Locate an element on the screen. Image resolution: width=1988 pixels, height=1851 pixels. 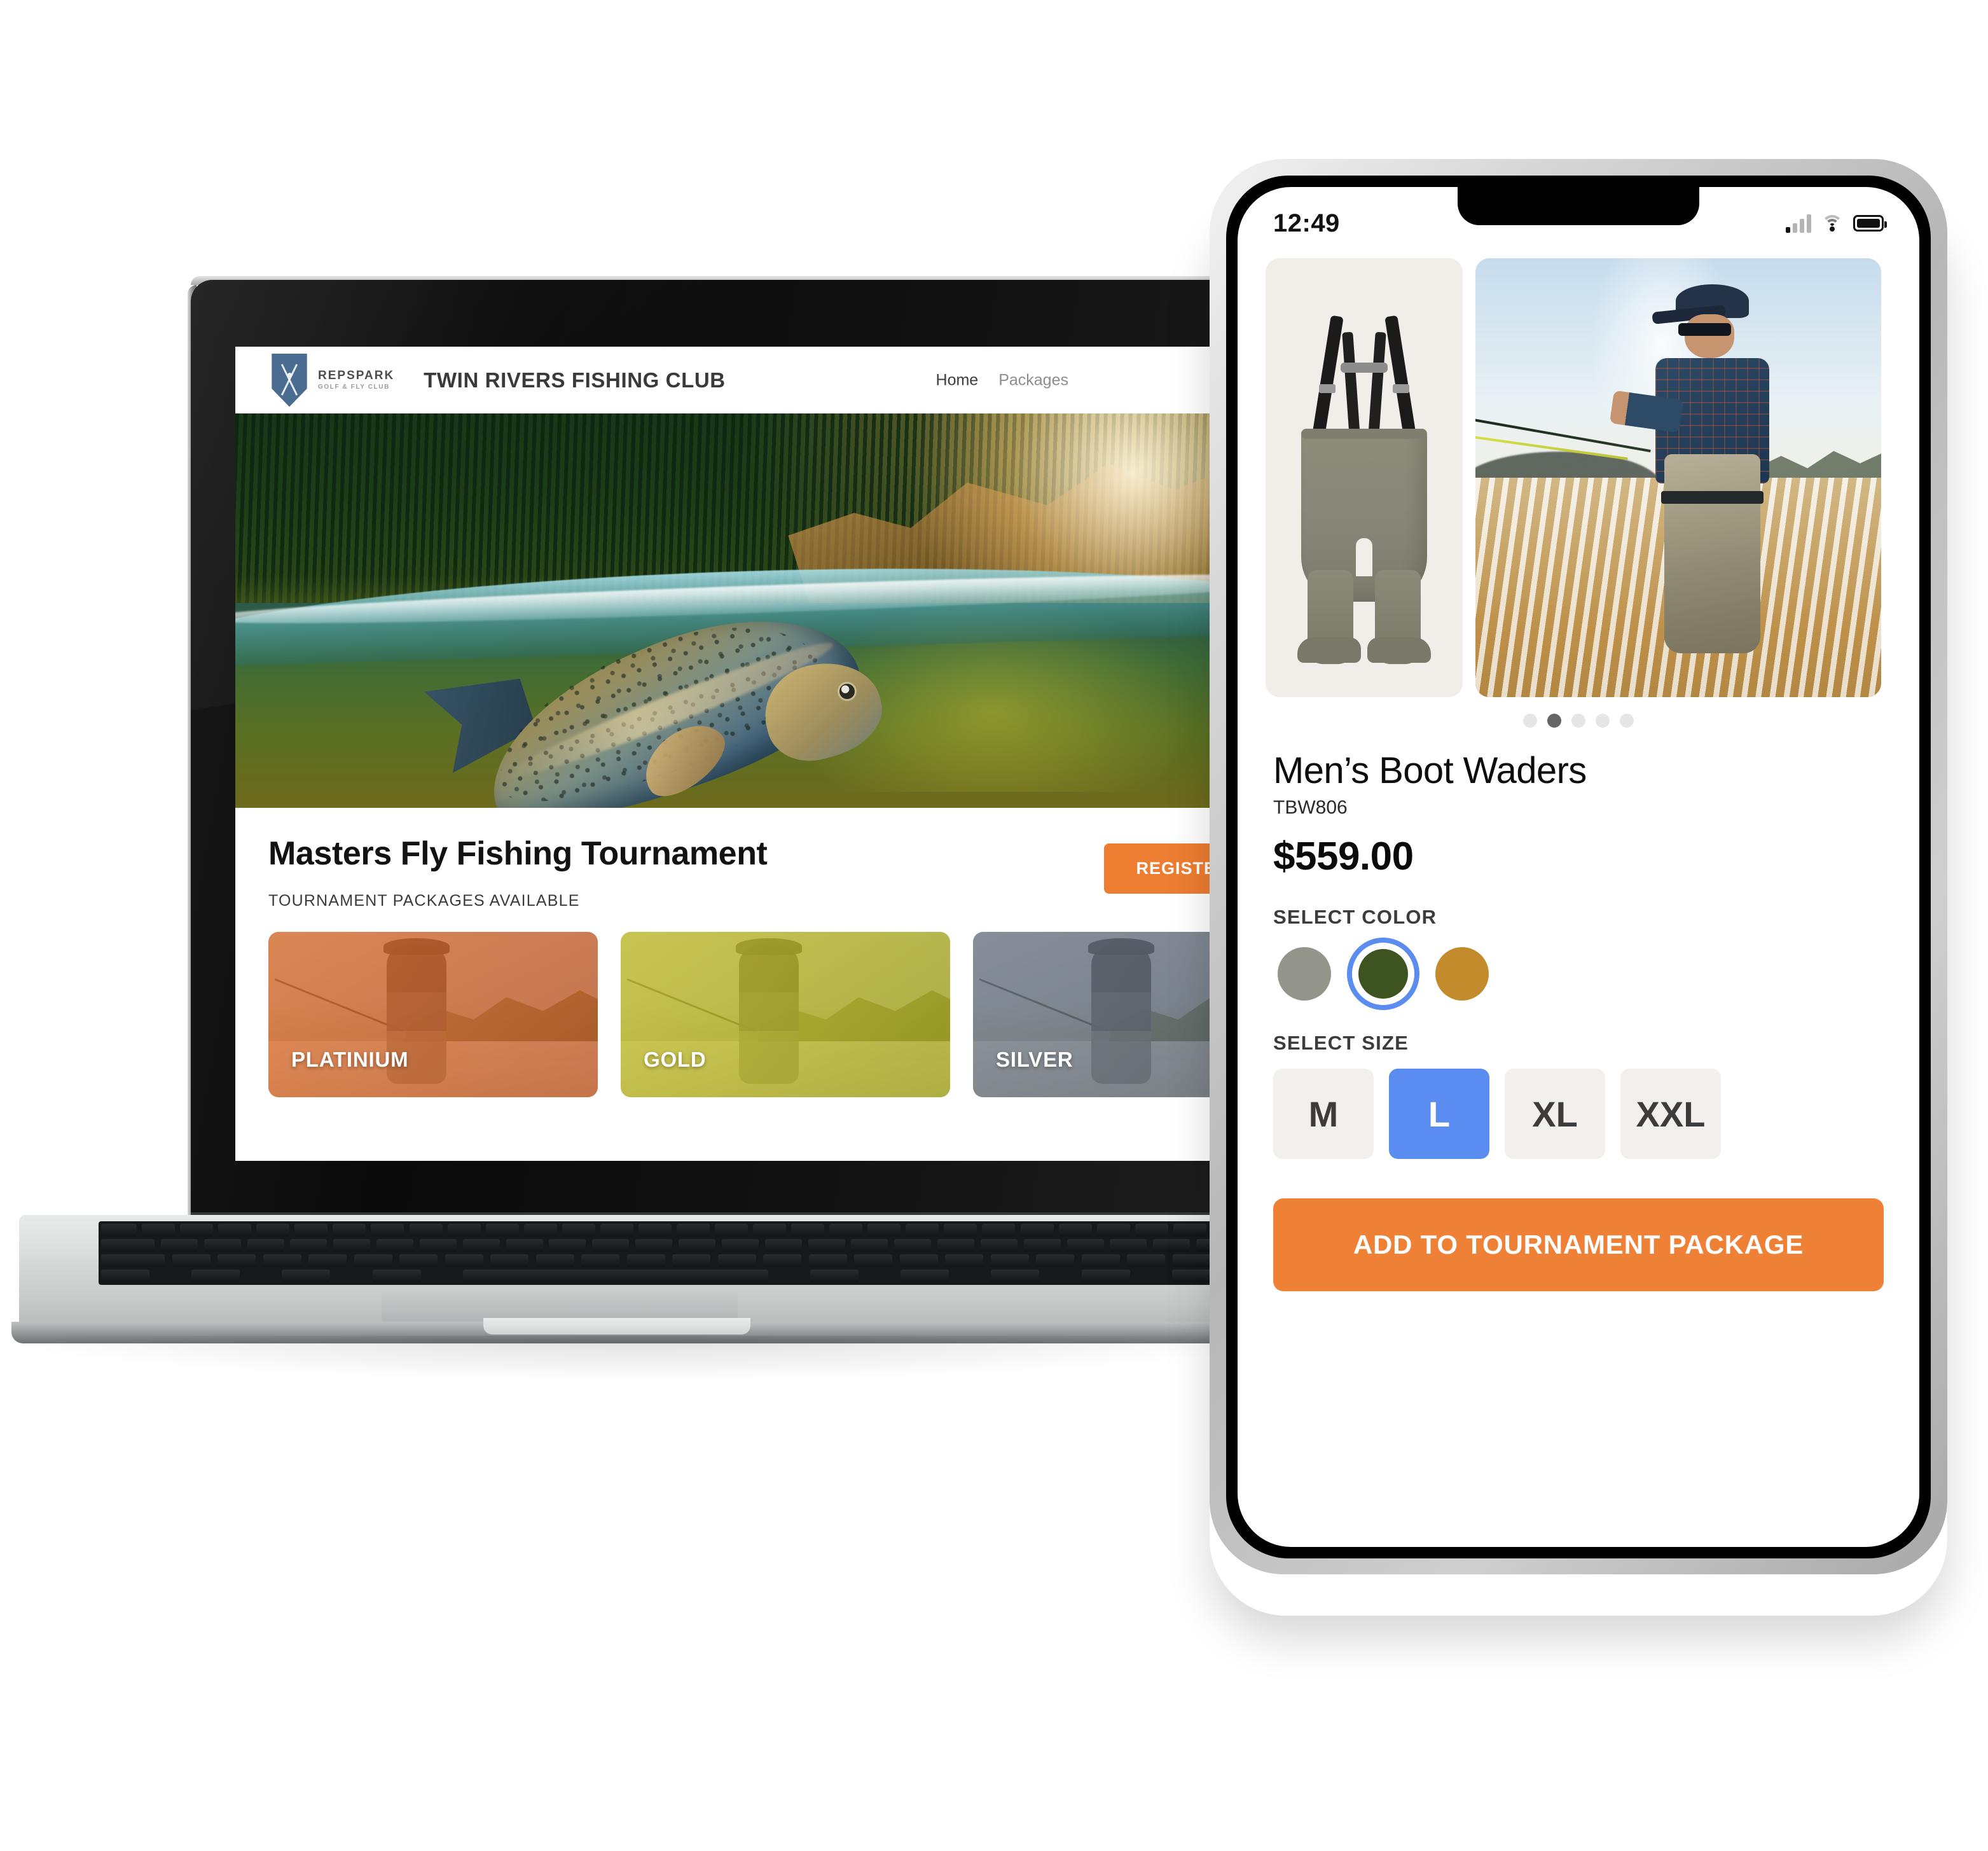
size-button-group: M L XL XXL is located at coordinates (1578, 1114).